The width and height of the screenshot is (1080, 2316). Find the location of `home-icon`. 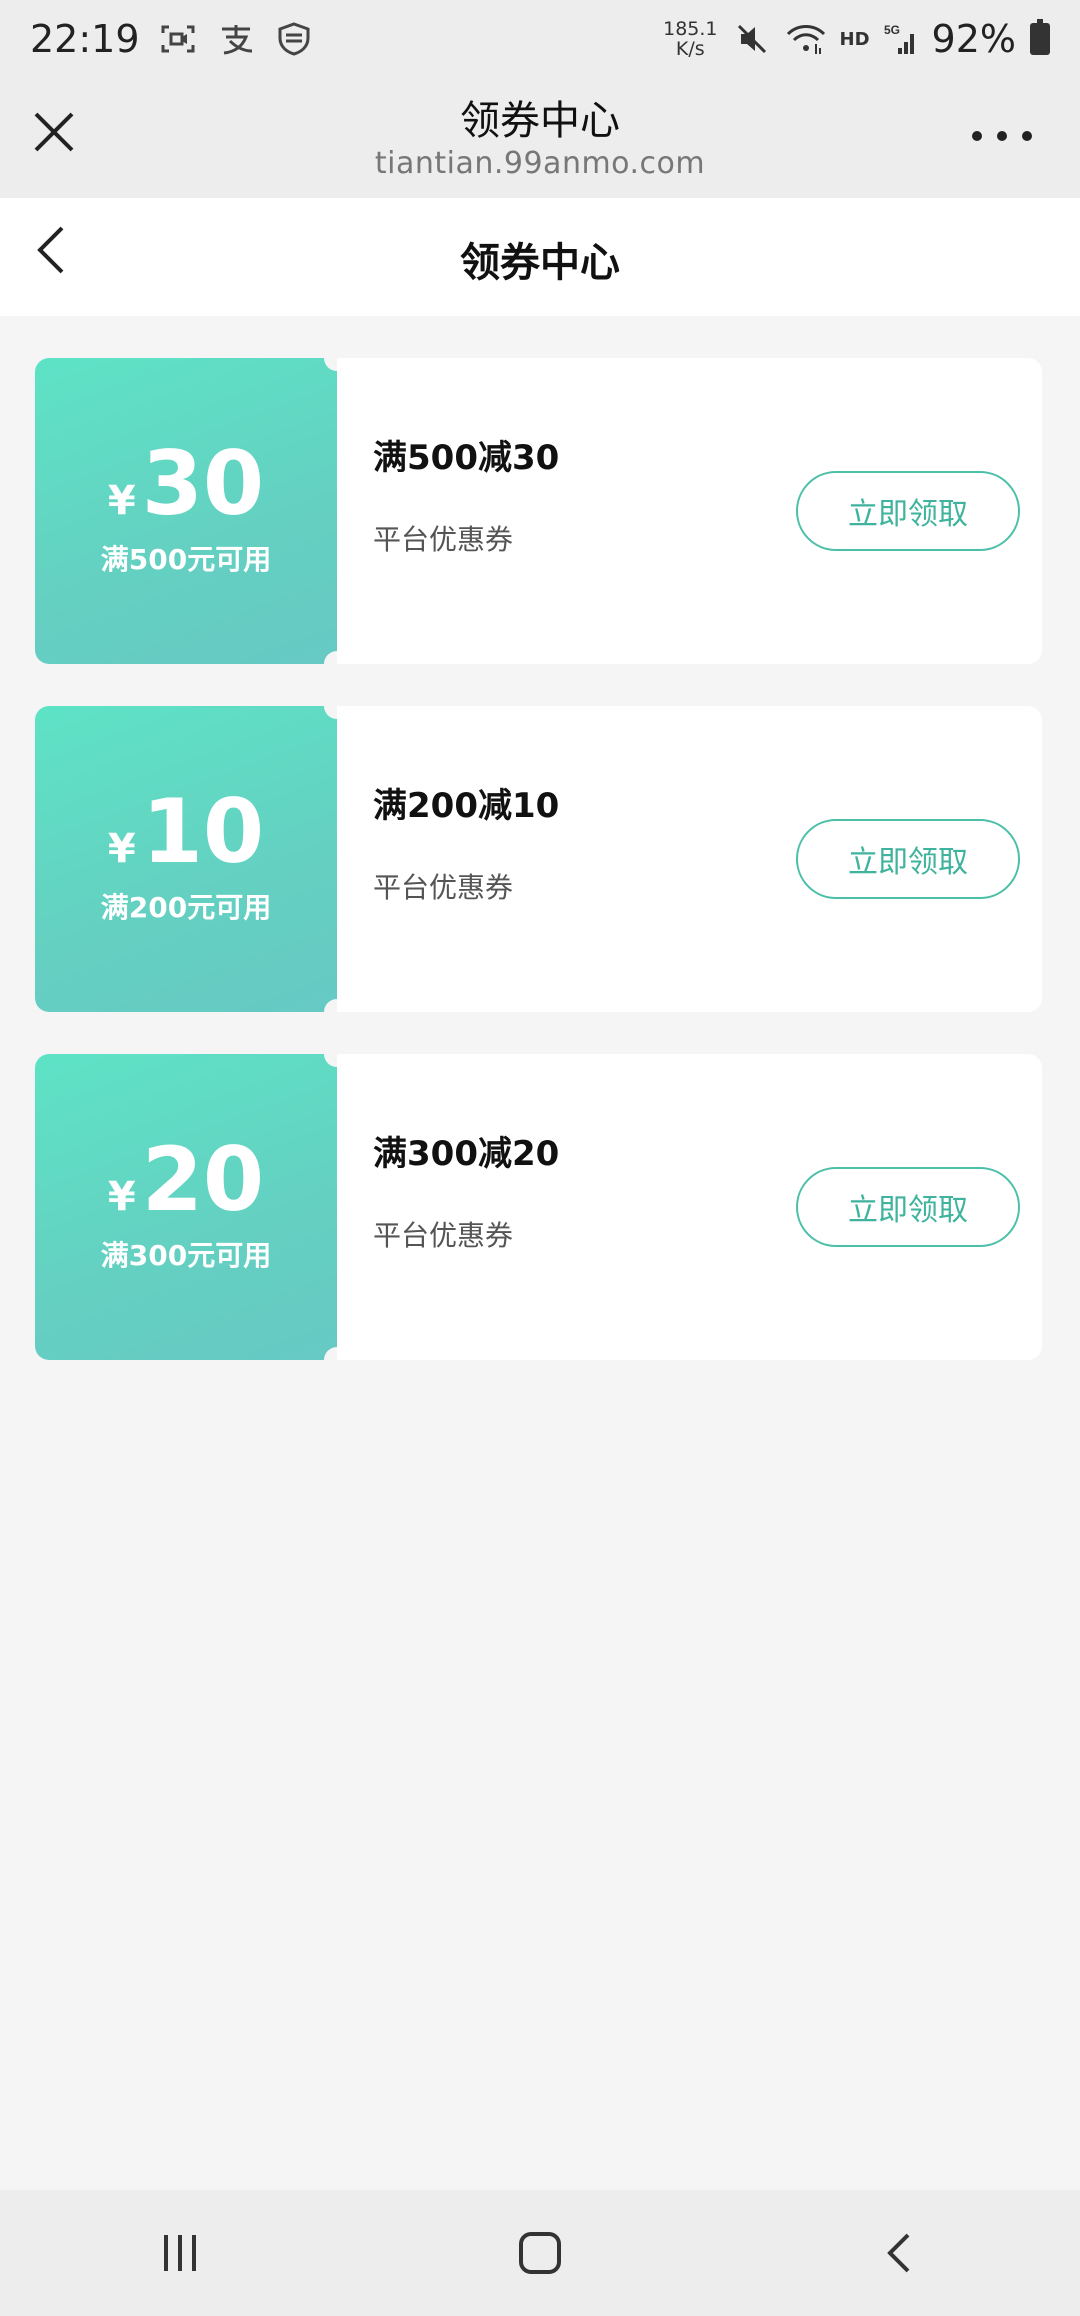

home-icon is located at coordinates (540, 2253).